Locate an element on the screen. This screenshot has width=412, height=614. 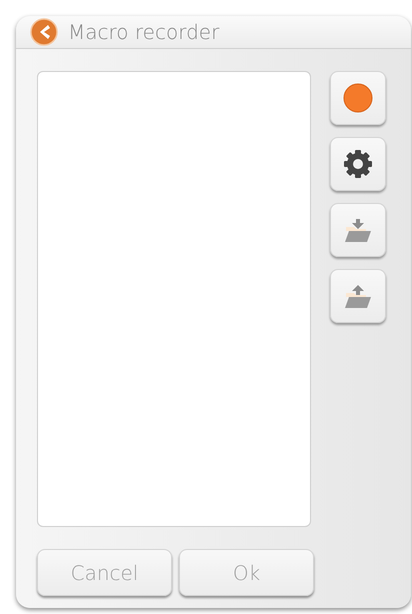
settings-icon is located at coordinates (358, 164).